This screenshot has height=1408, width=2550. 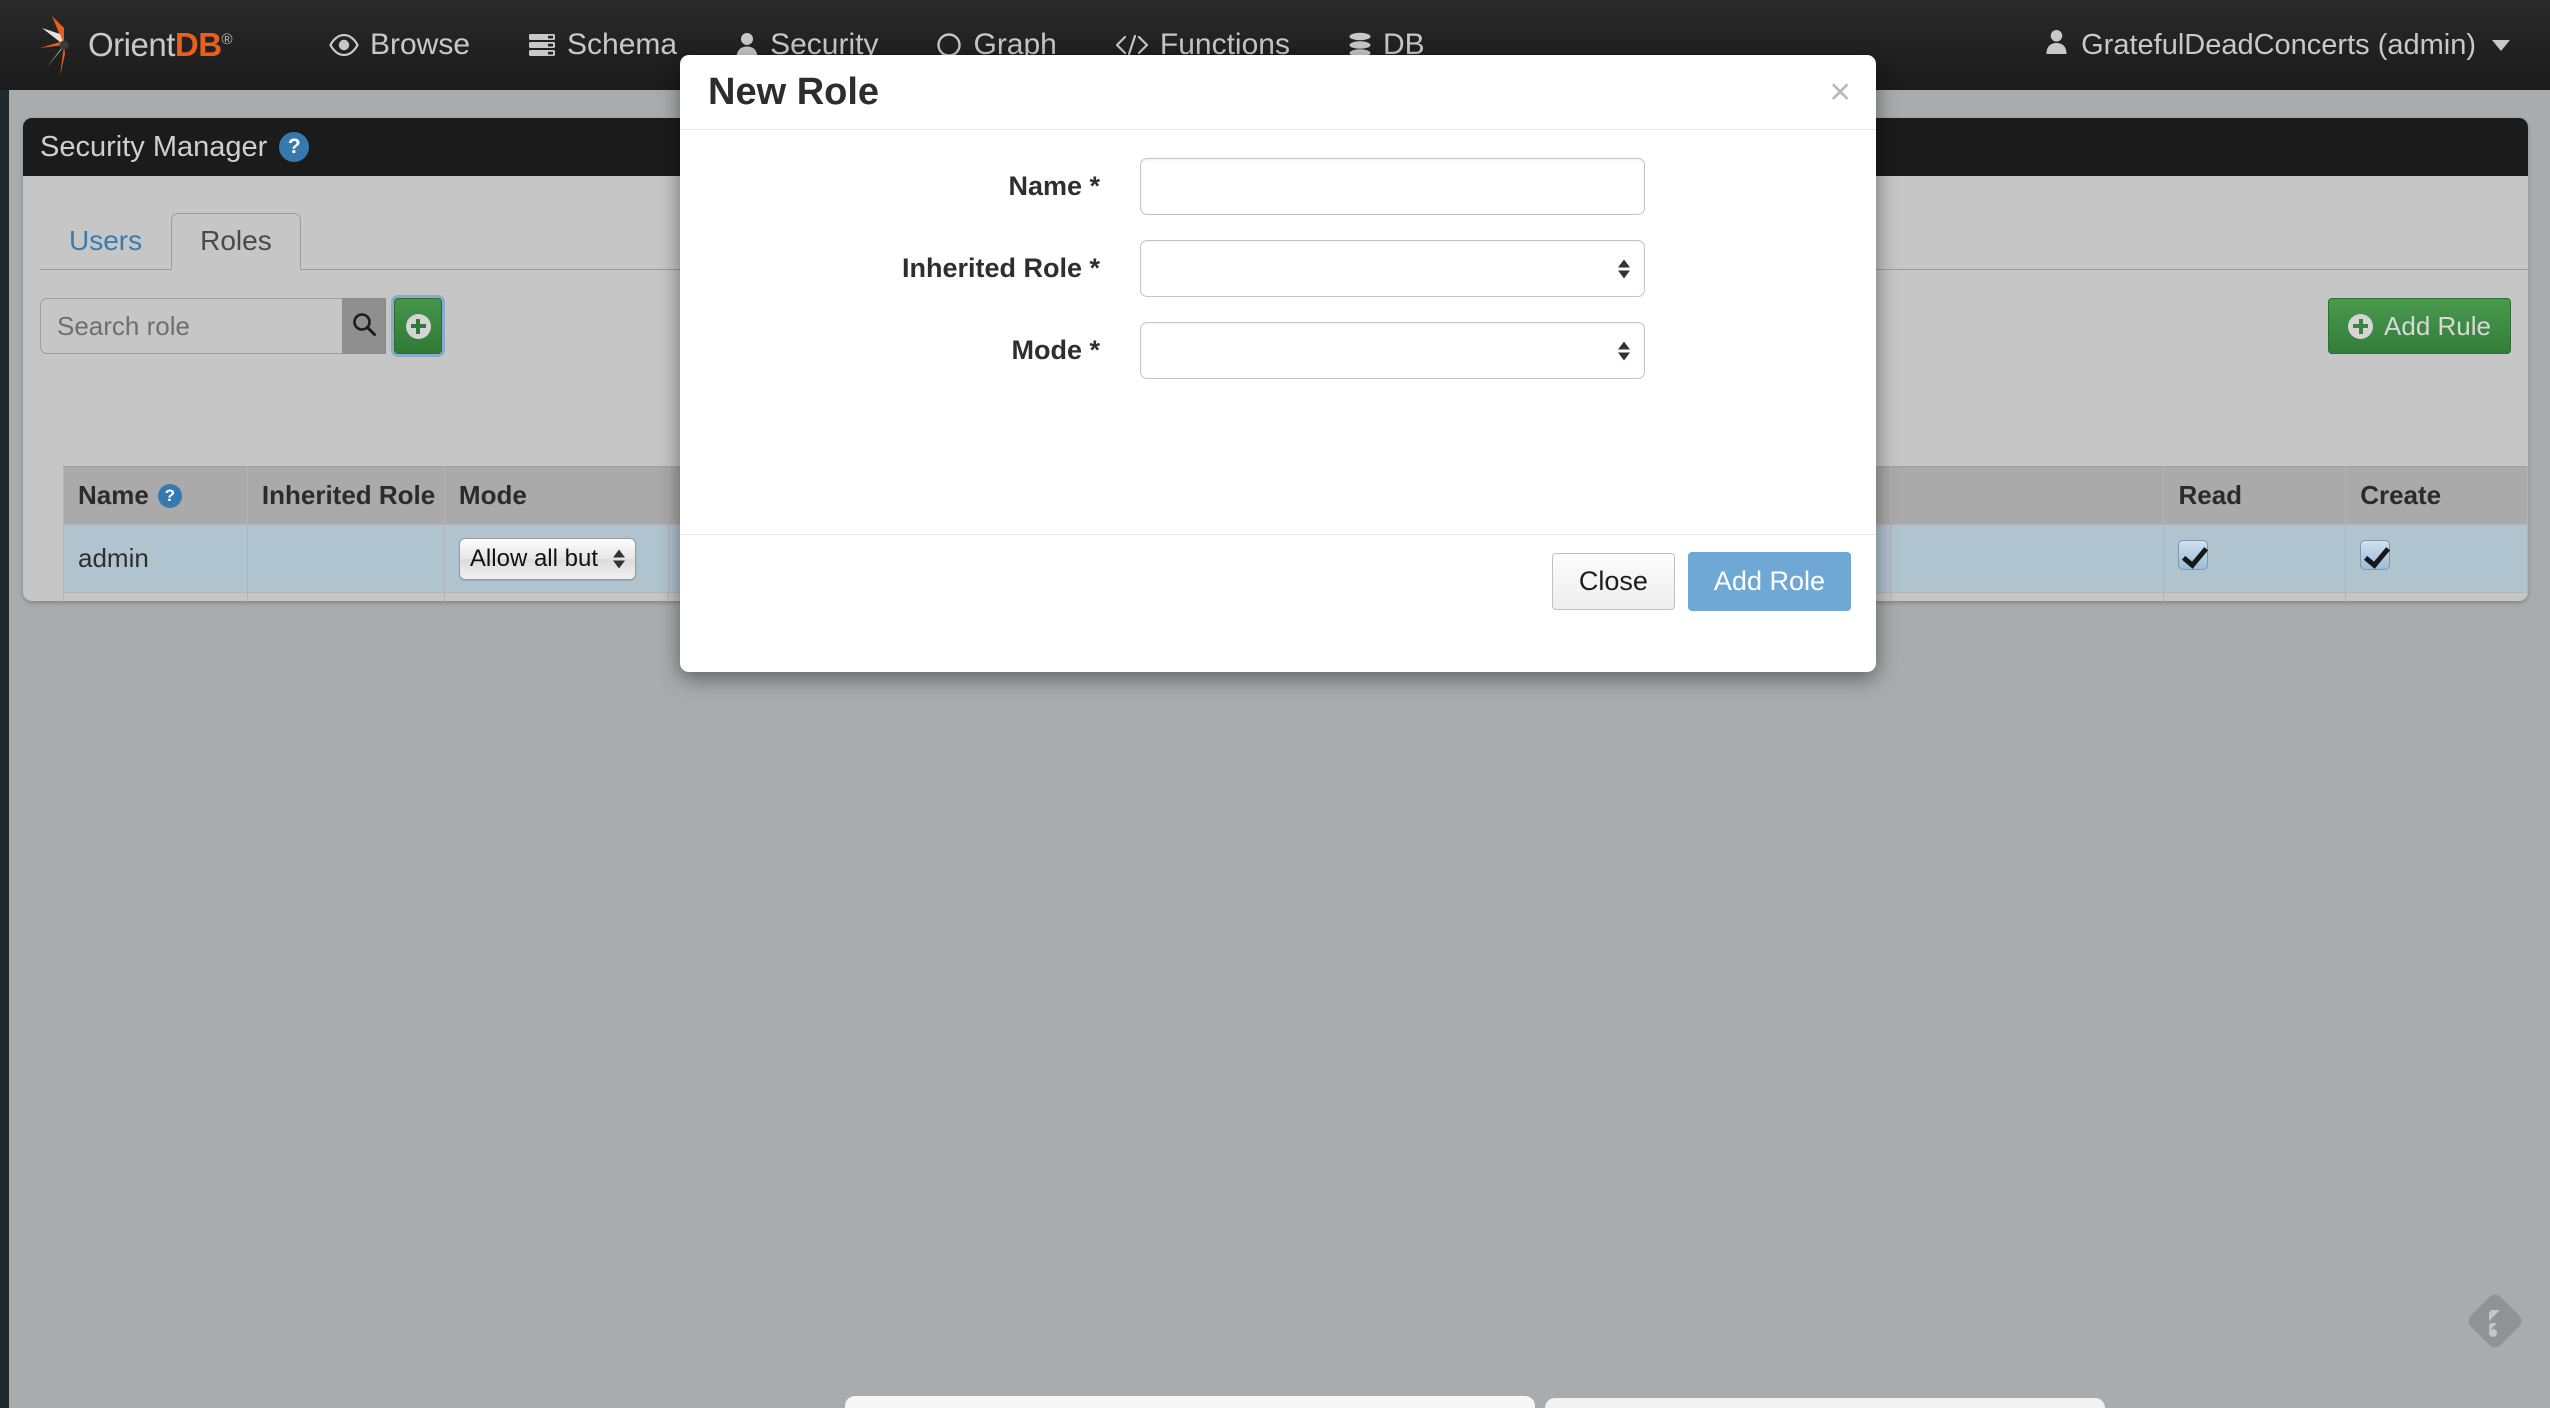 What do you see at coordinates (1769, 581) in the screenshot?
I see `add-role-submit-button: Add Role` at bounding box center [1769, 581].